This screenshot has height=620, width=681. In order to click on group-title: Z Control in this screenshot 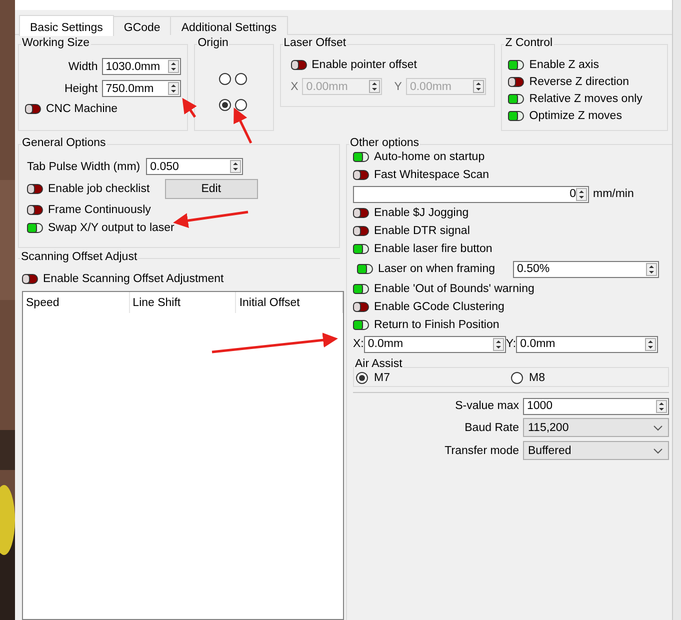, I will do `click(529, 43)`.